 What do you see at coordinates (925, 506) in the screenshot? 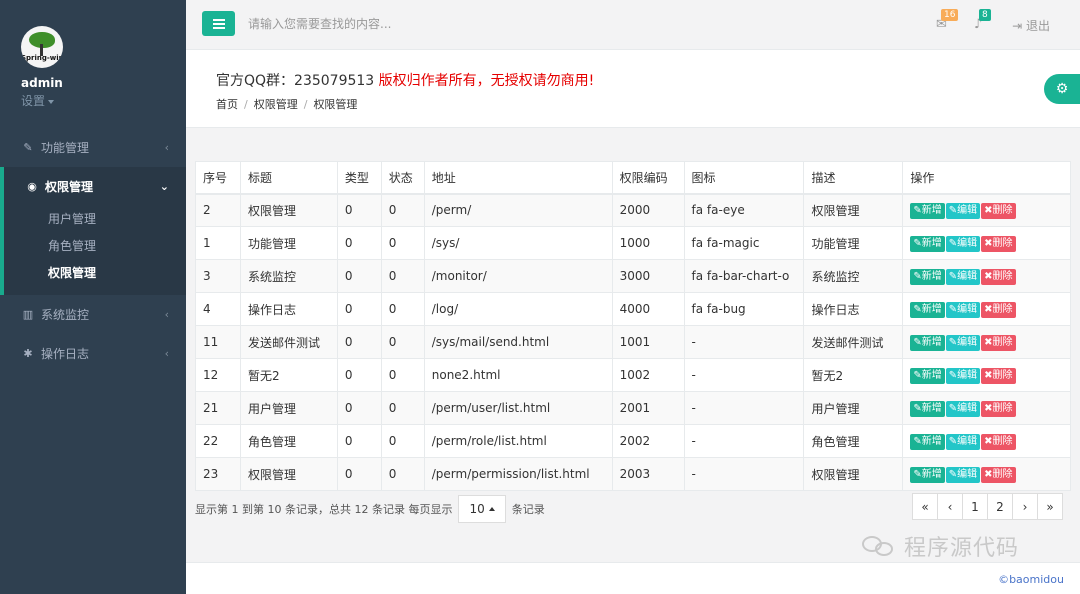
I see `page-first-button: «` at bounding box center [925, 506].